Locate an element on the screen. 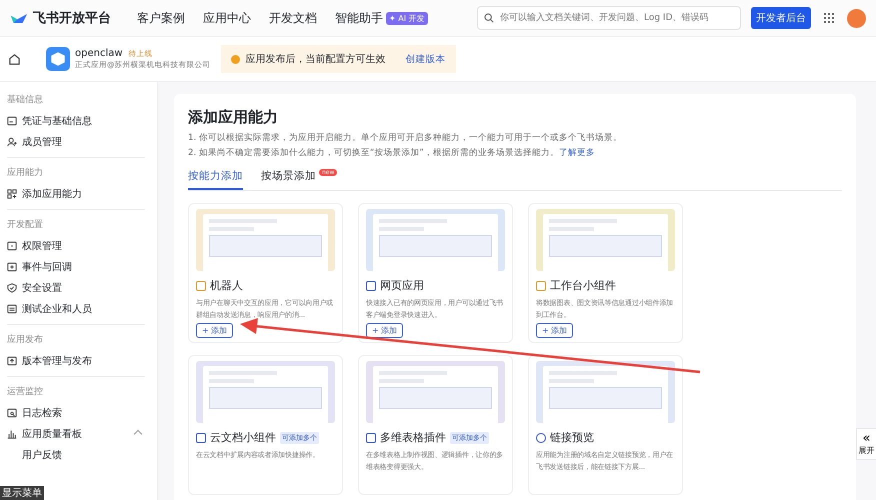 The image size is (876, 500). section-title: 基础信息 is located at coordinates (25, 100).